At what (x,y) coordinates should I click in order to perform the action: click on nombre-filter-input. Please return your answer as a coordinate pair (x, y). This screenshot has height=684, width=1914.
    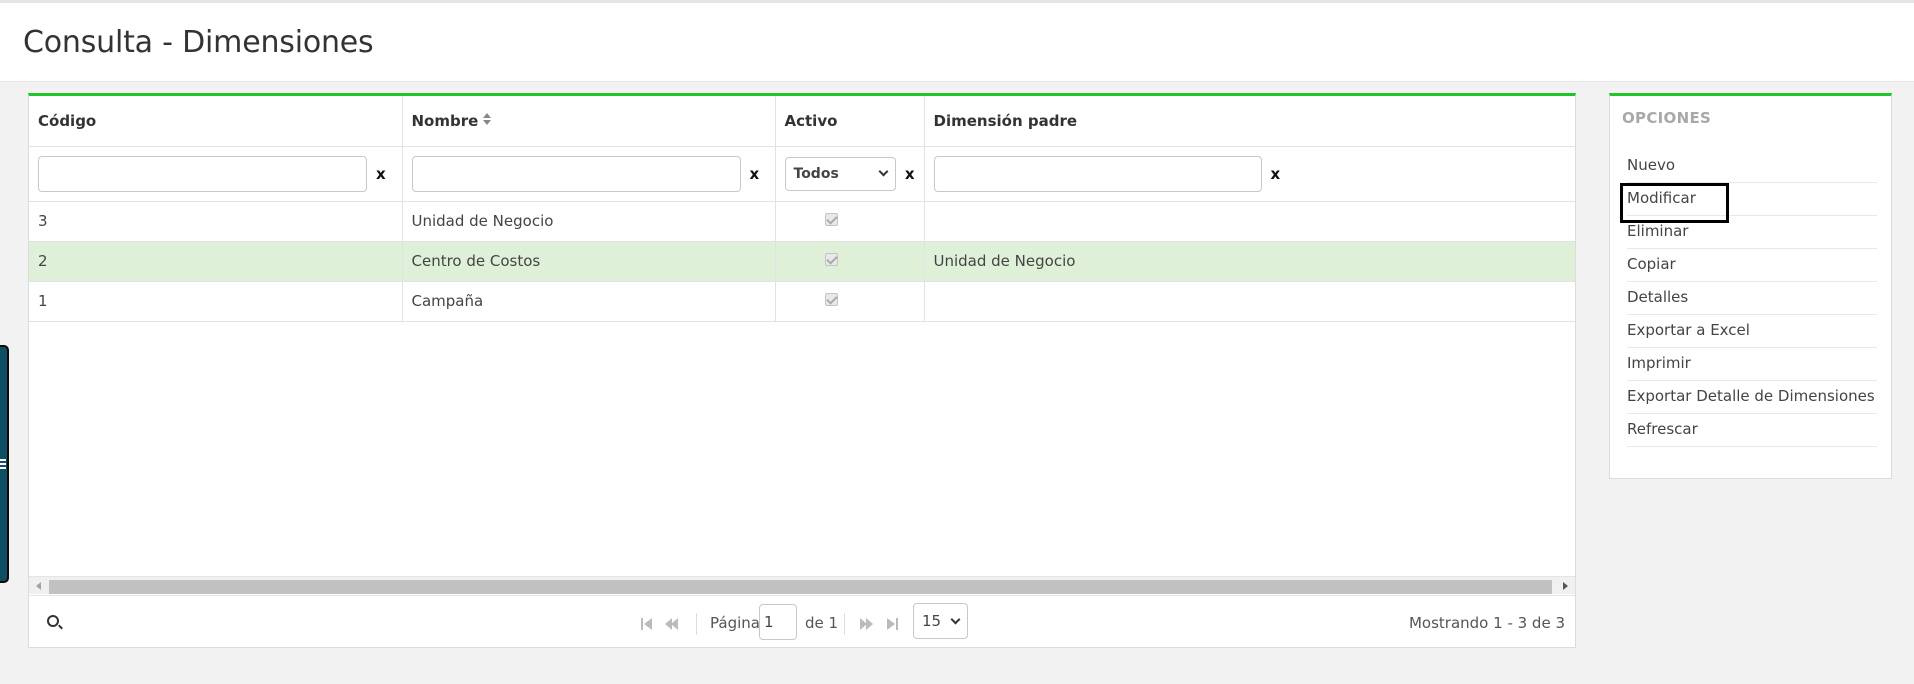
    Looking at the image, I should click on (576, 173).